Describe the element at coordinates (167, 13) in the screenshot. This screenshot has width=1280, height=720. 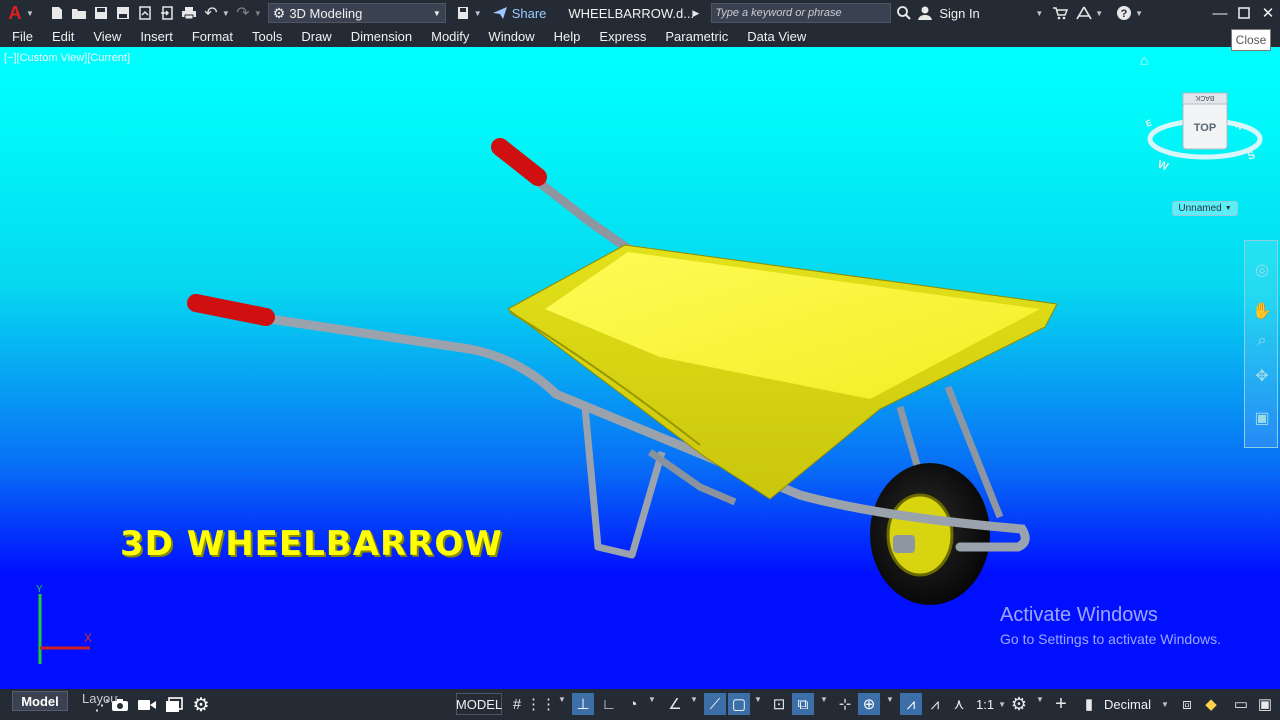
I see `import-icon` at that location.